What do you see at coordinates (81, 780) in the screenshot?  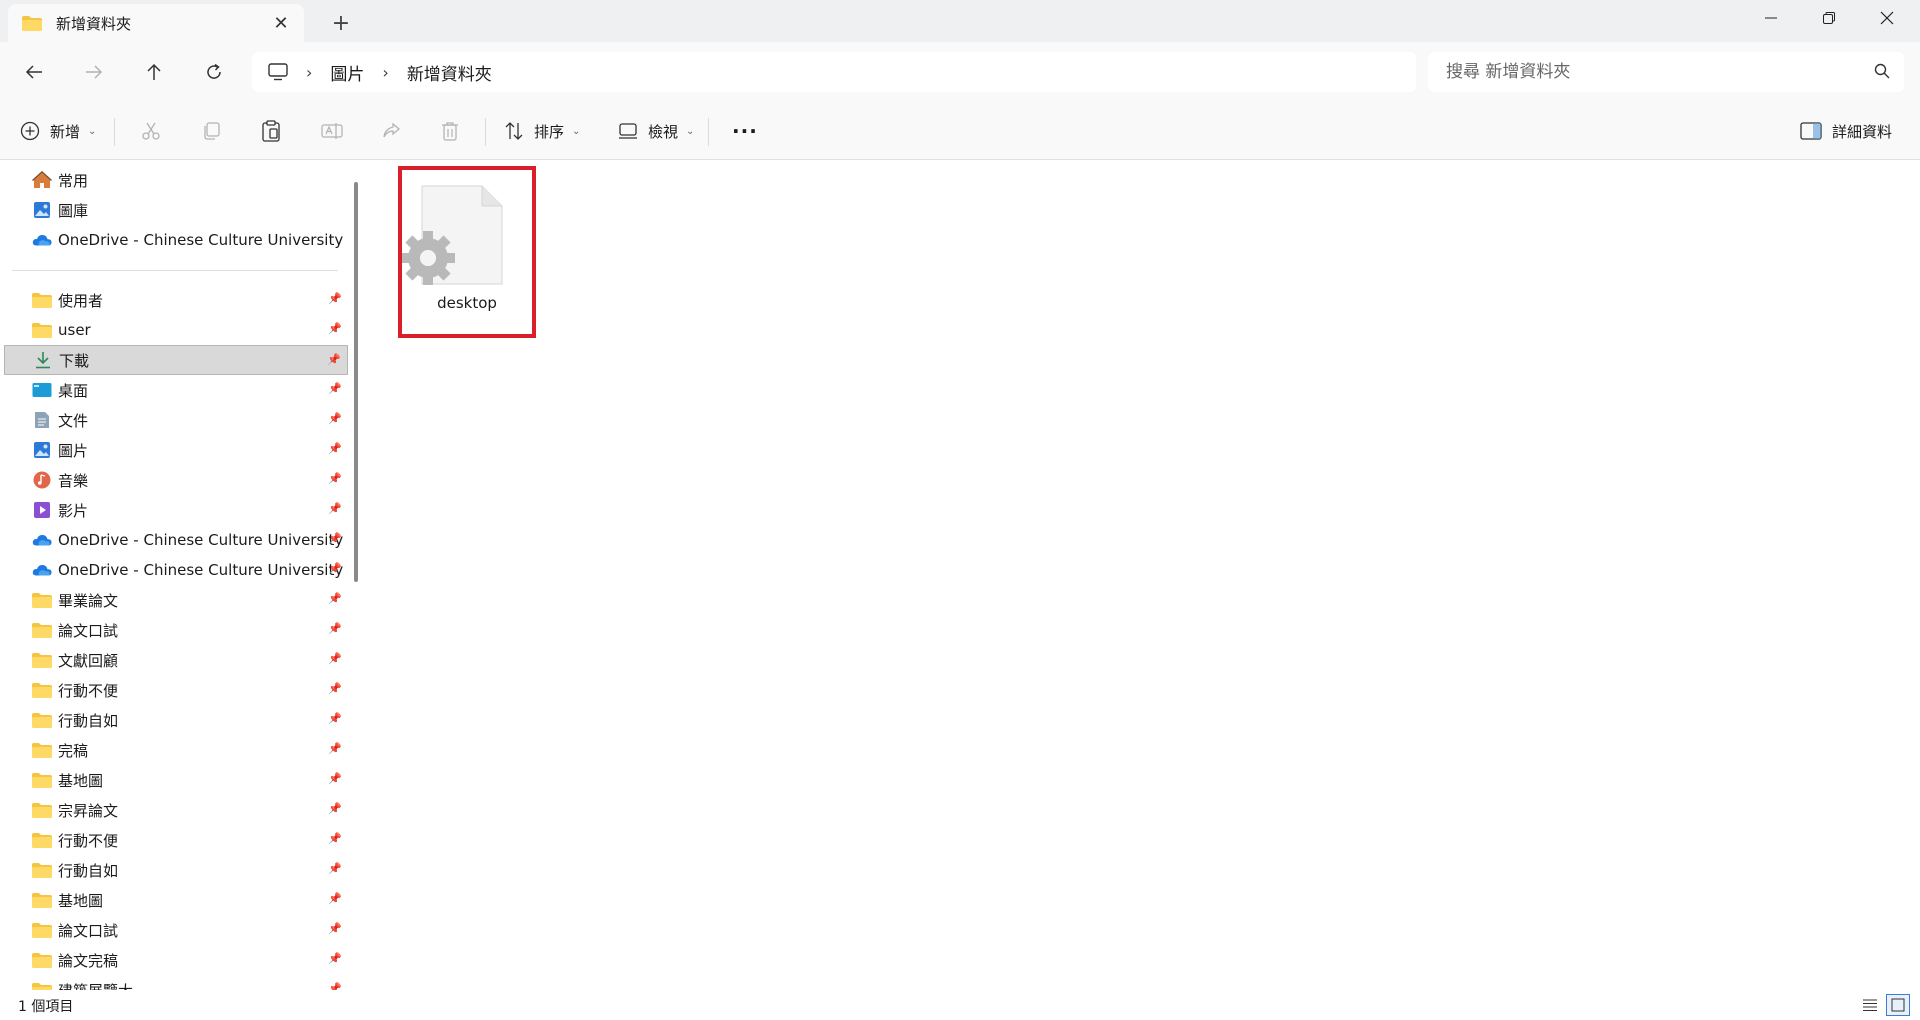 I see `sidebar-item-label: 基地圖` at bounding box center [81, 780].